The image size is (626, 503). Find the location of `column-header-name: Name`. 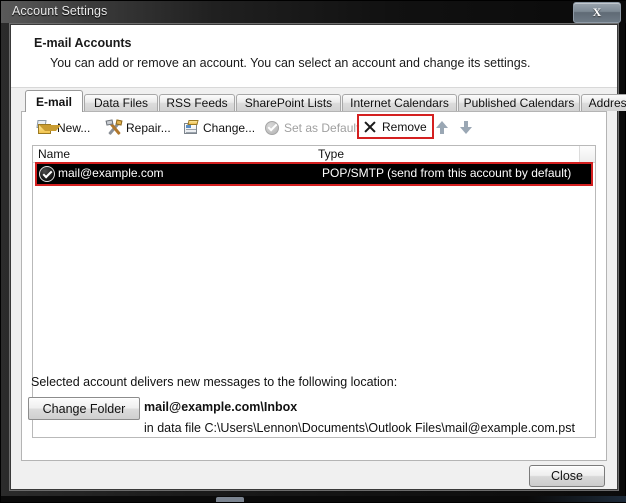

column-header-name: Name is located at coordinates (54, 154).